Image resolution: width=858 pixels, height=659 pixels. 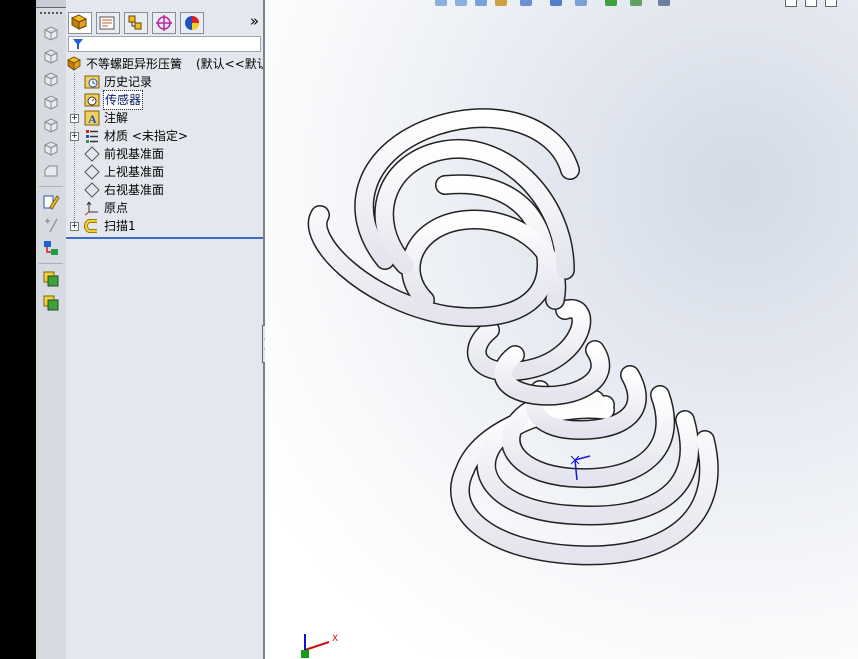 What do you see at coordinates (74, 150) in the screenshot?
I see `tree-guide-line` at bounding box center [74, 150].